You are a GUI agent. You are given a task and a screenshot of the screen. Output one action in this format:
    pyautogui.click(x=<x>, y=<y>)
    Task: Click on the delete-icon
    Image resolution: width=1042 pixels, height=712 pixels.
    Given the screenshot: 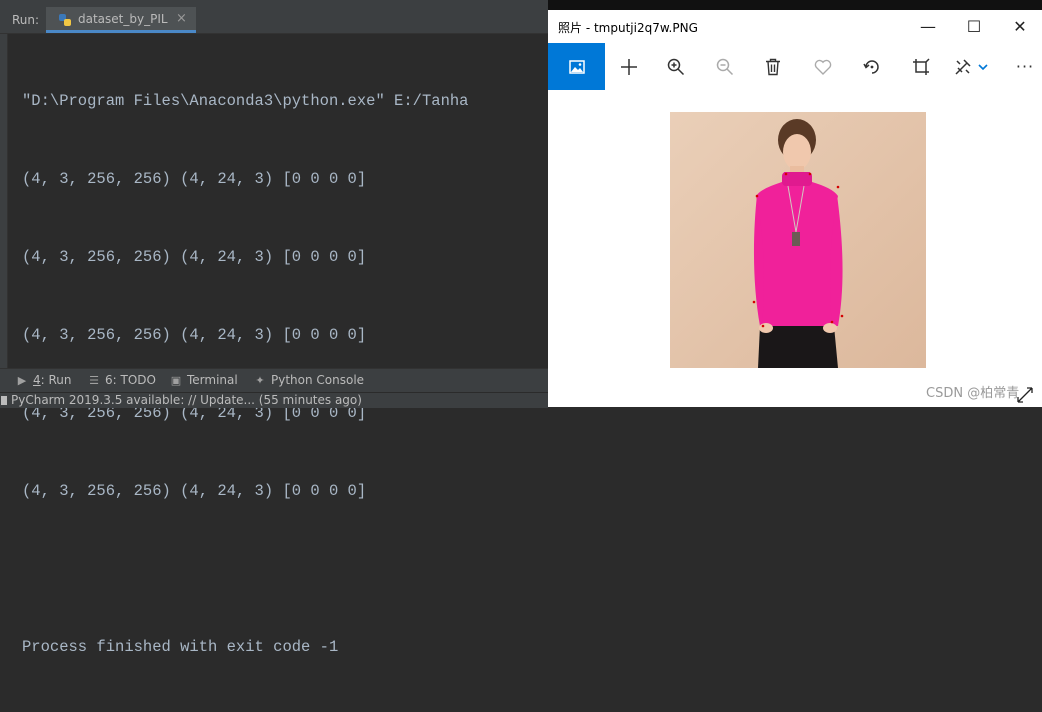 What is the action you would take?
    pyautogui.click(x=773, y=66)
    